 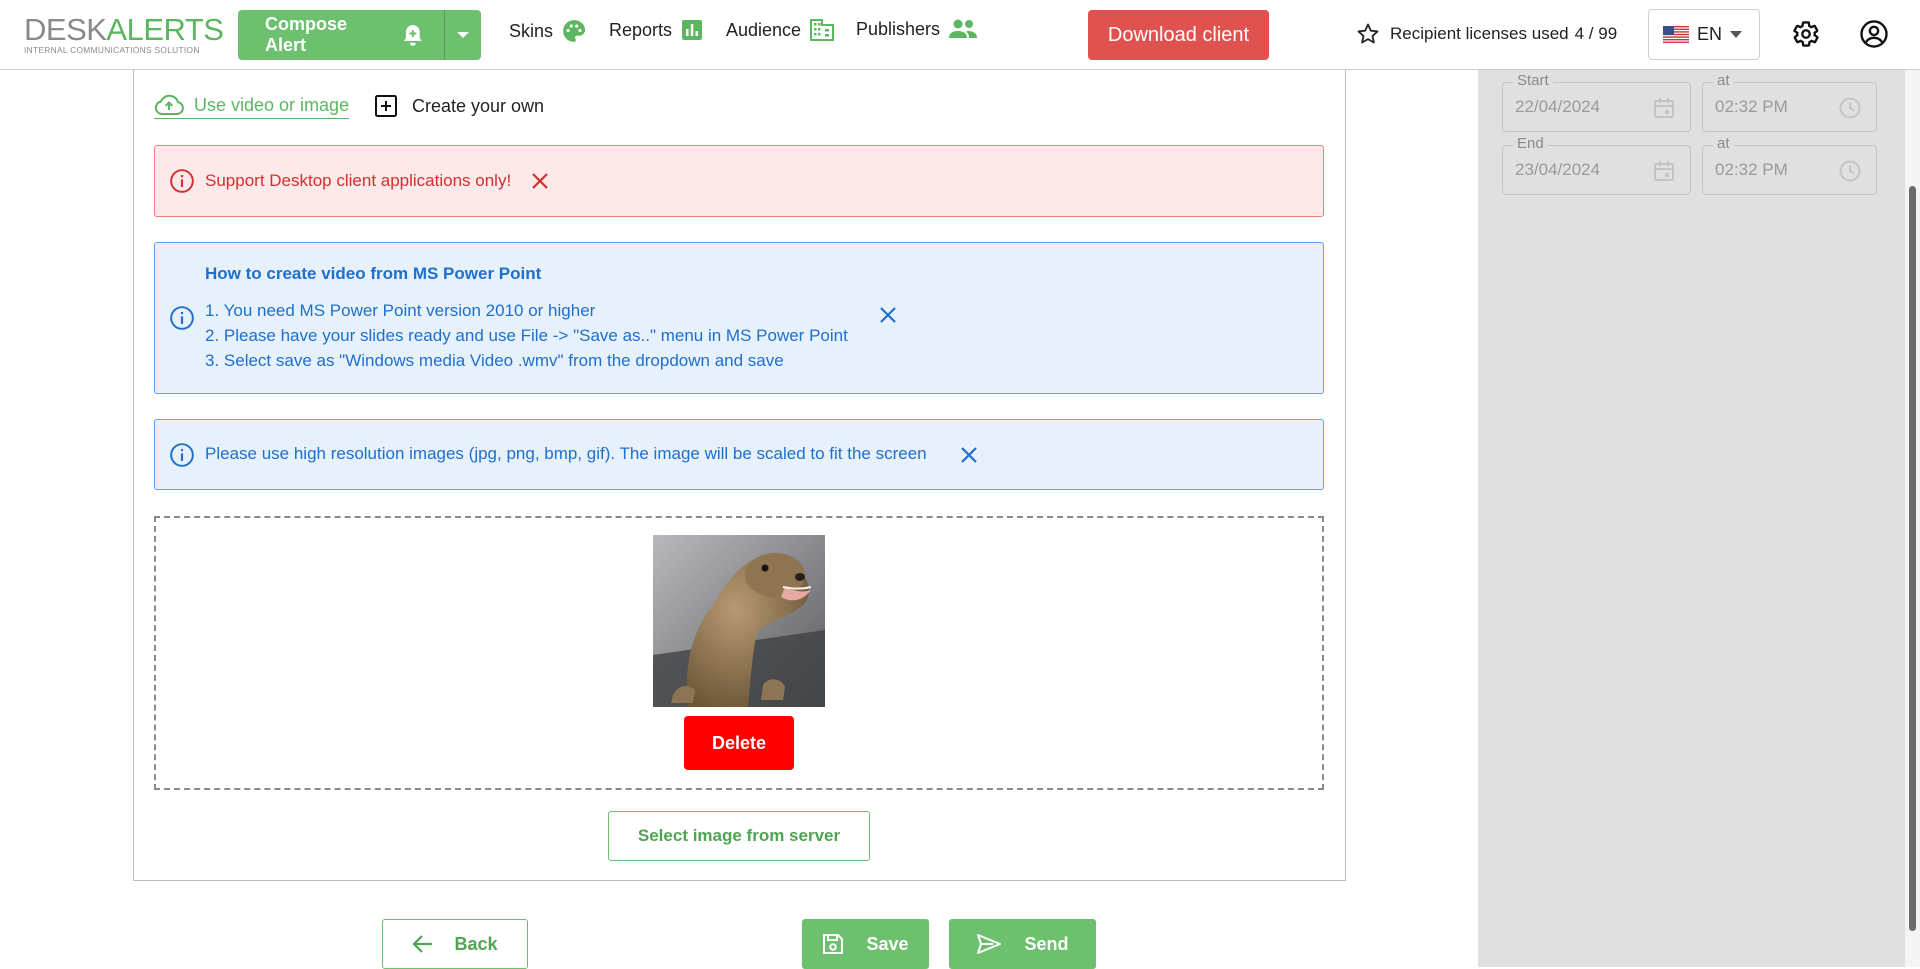 What do you see at coordinates (1723, 144) in the screenshot?
I see `end-time-label: at` at bounding box center [1723, 144].